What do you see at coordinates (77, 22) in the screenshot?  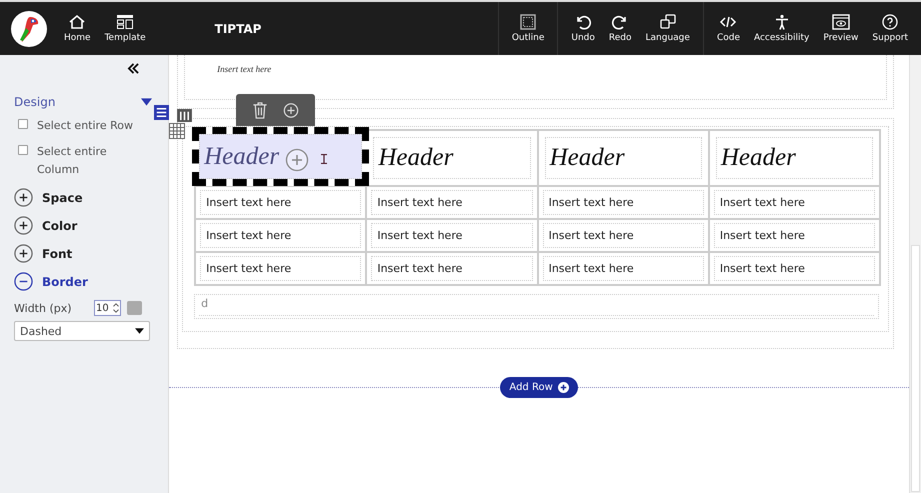 I see `home-icon` at bounding box center [77, 22].